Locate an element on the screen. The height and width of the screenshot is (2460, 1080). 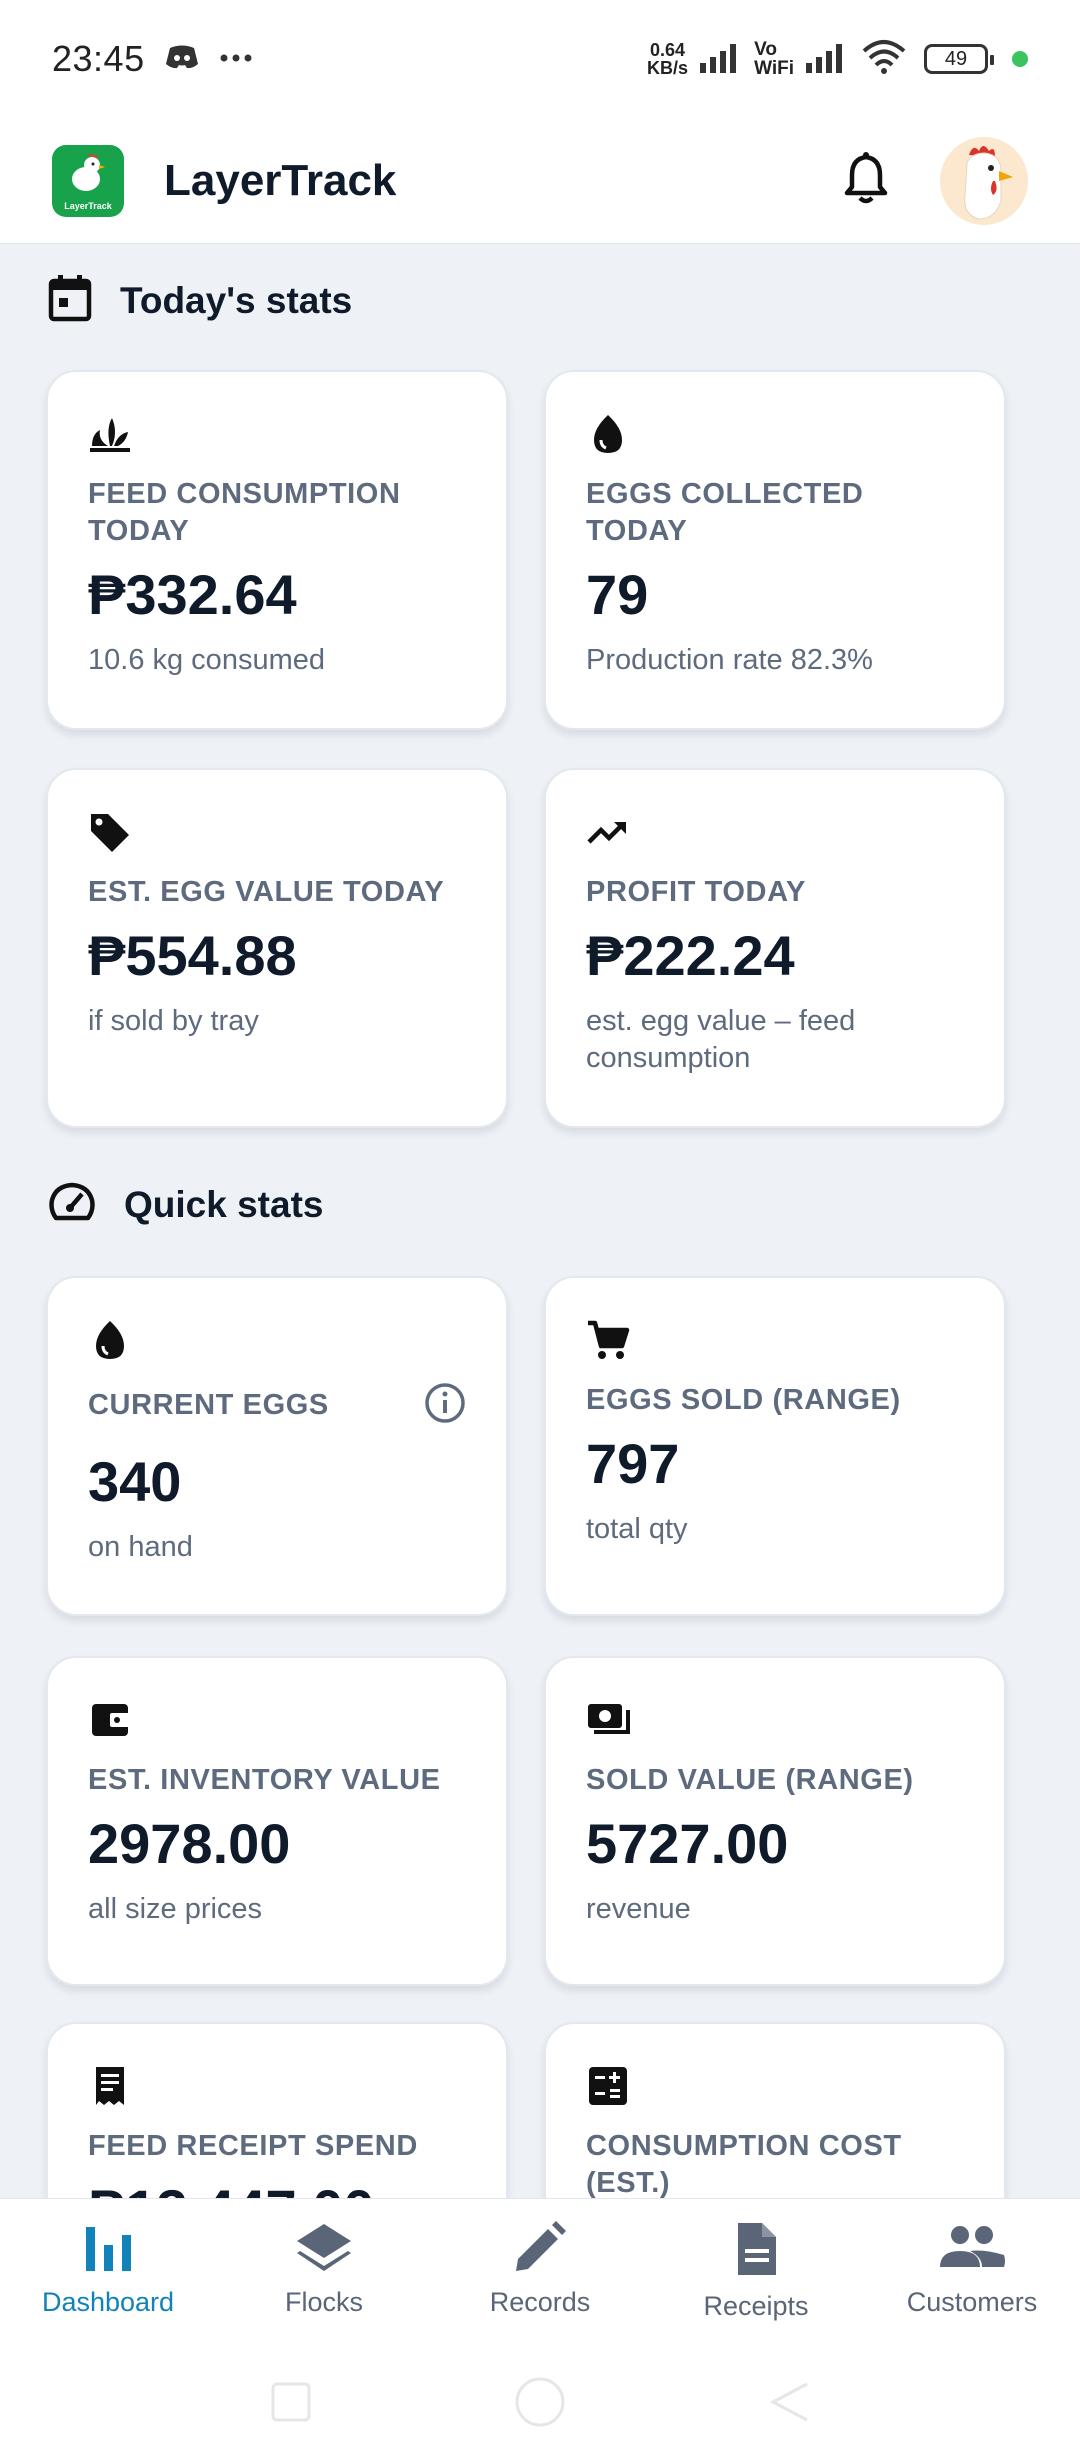
current-eggs-card: CURRENT EGGS 340 on hand is located at coordinates (277, 1446).